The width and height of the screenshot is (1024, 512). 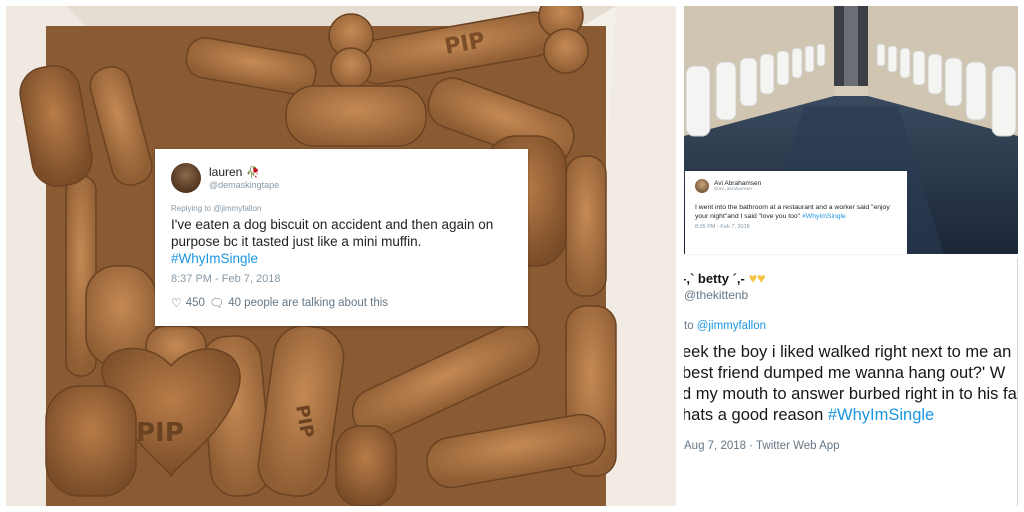 I want to click on like-count: 450, so click(x=195, y=303).